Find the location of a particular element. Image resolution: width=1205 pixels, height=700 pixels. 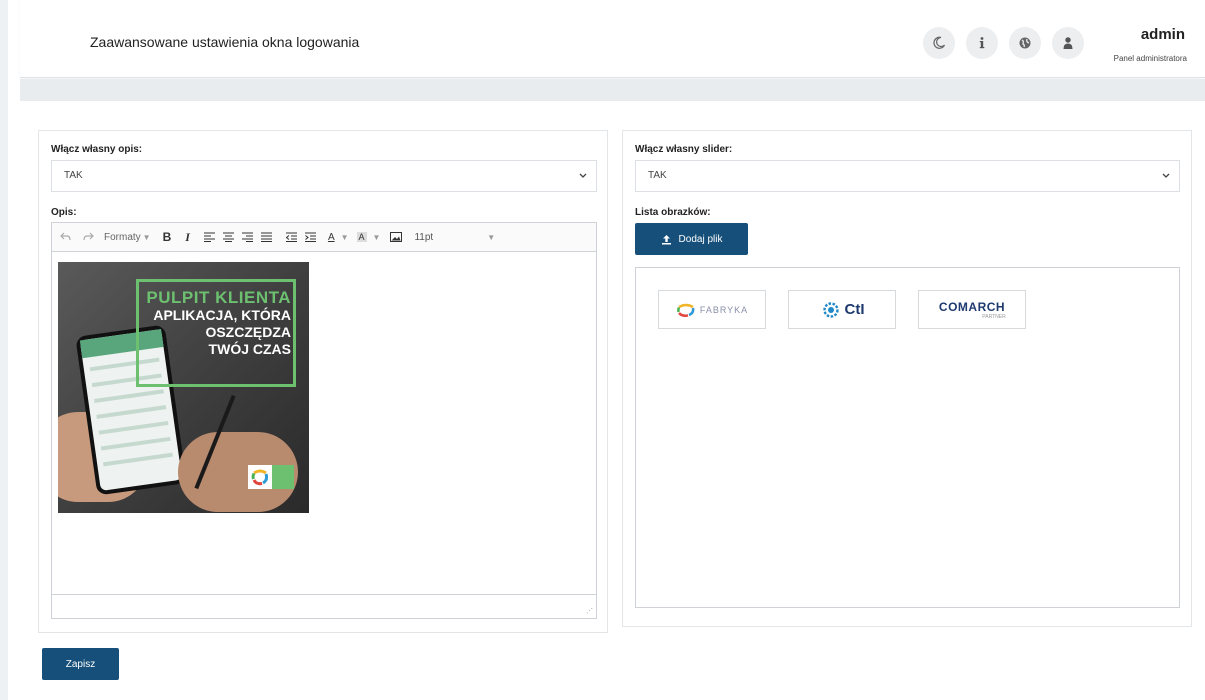

thumbnail-fabryka: FABRYKA is located at coordinates (712, 309).